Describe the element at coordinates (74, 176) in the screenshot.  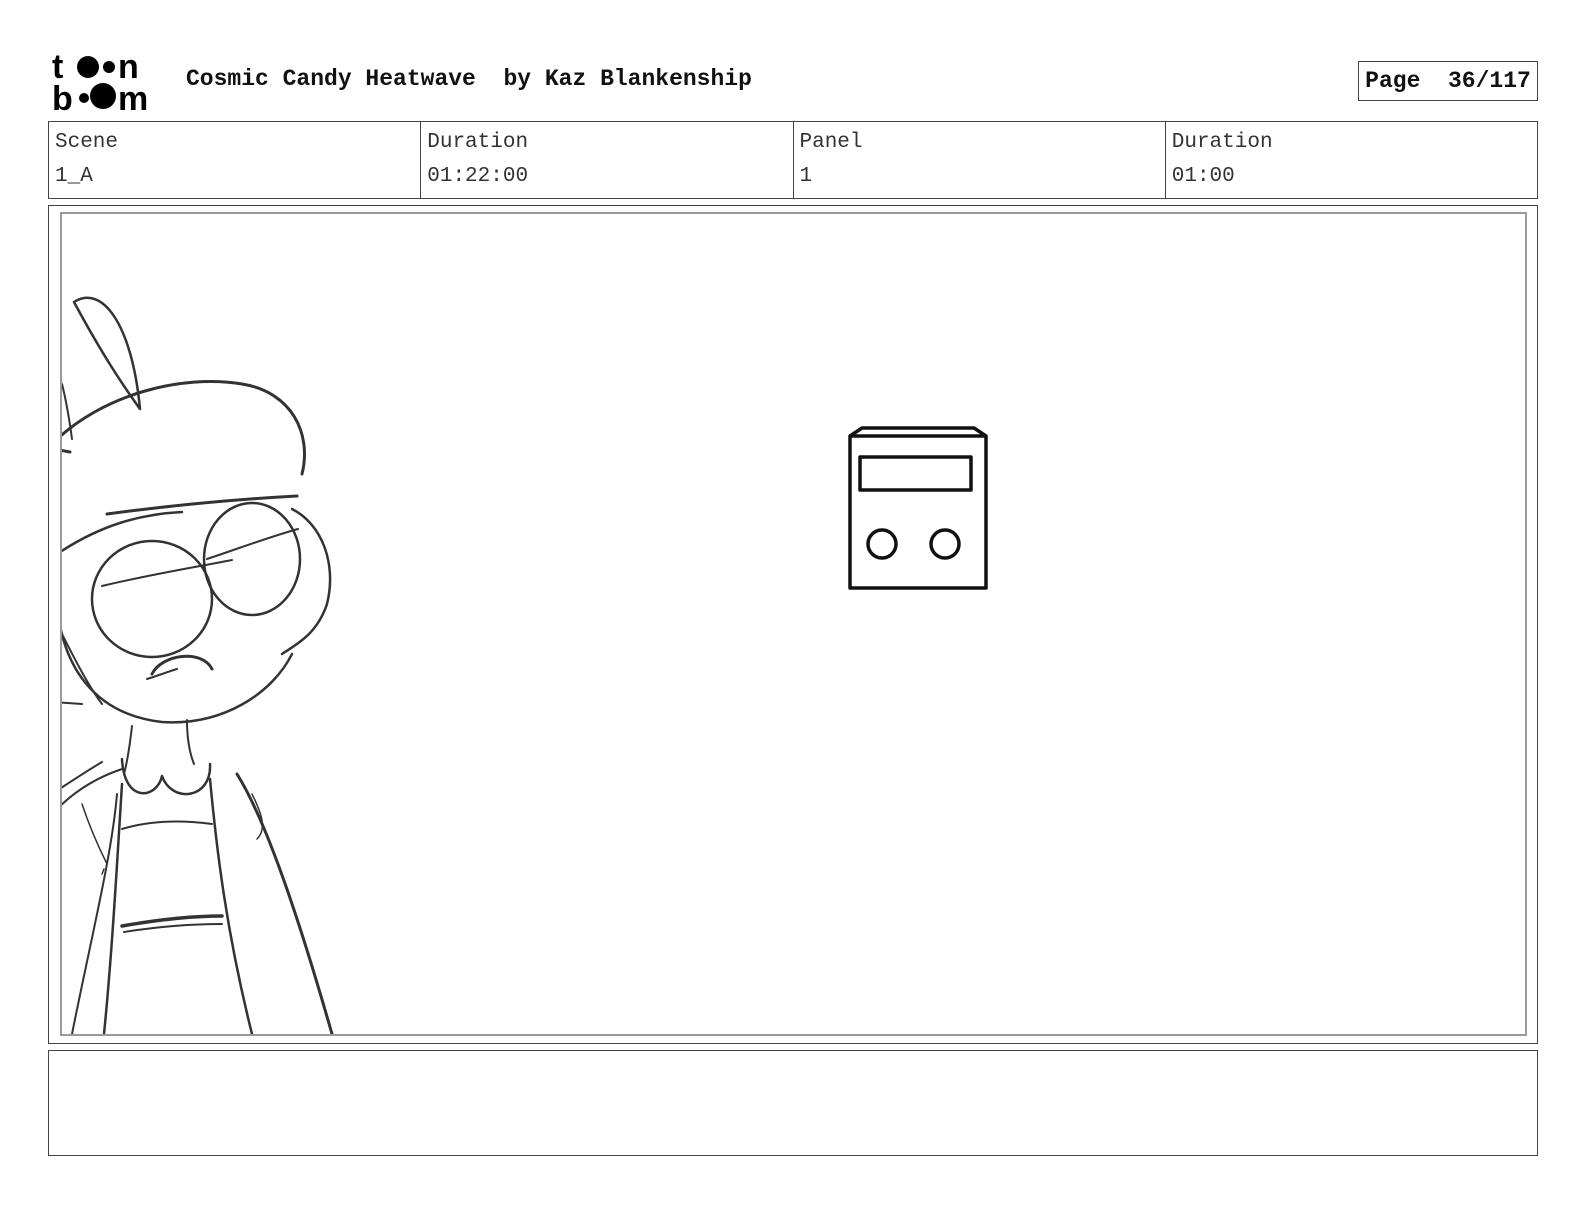
I see `scene-value: 1_A` at that location.